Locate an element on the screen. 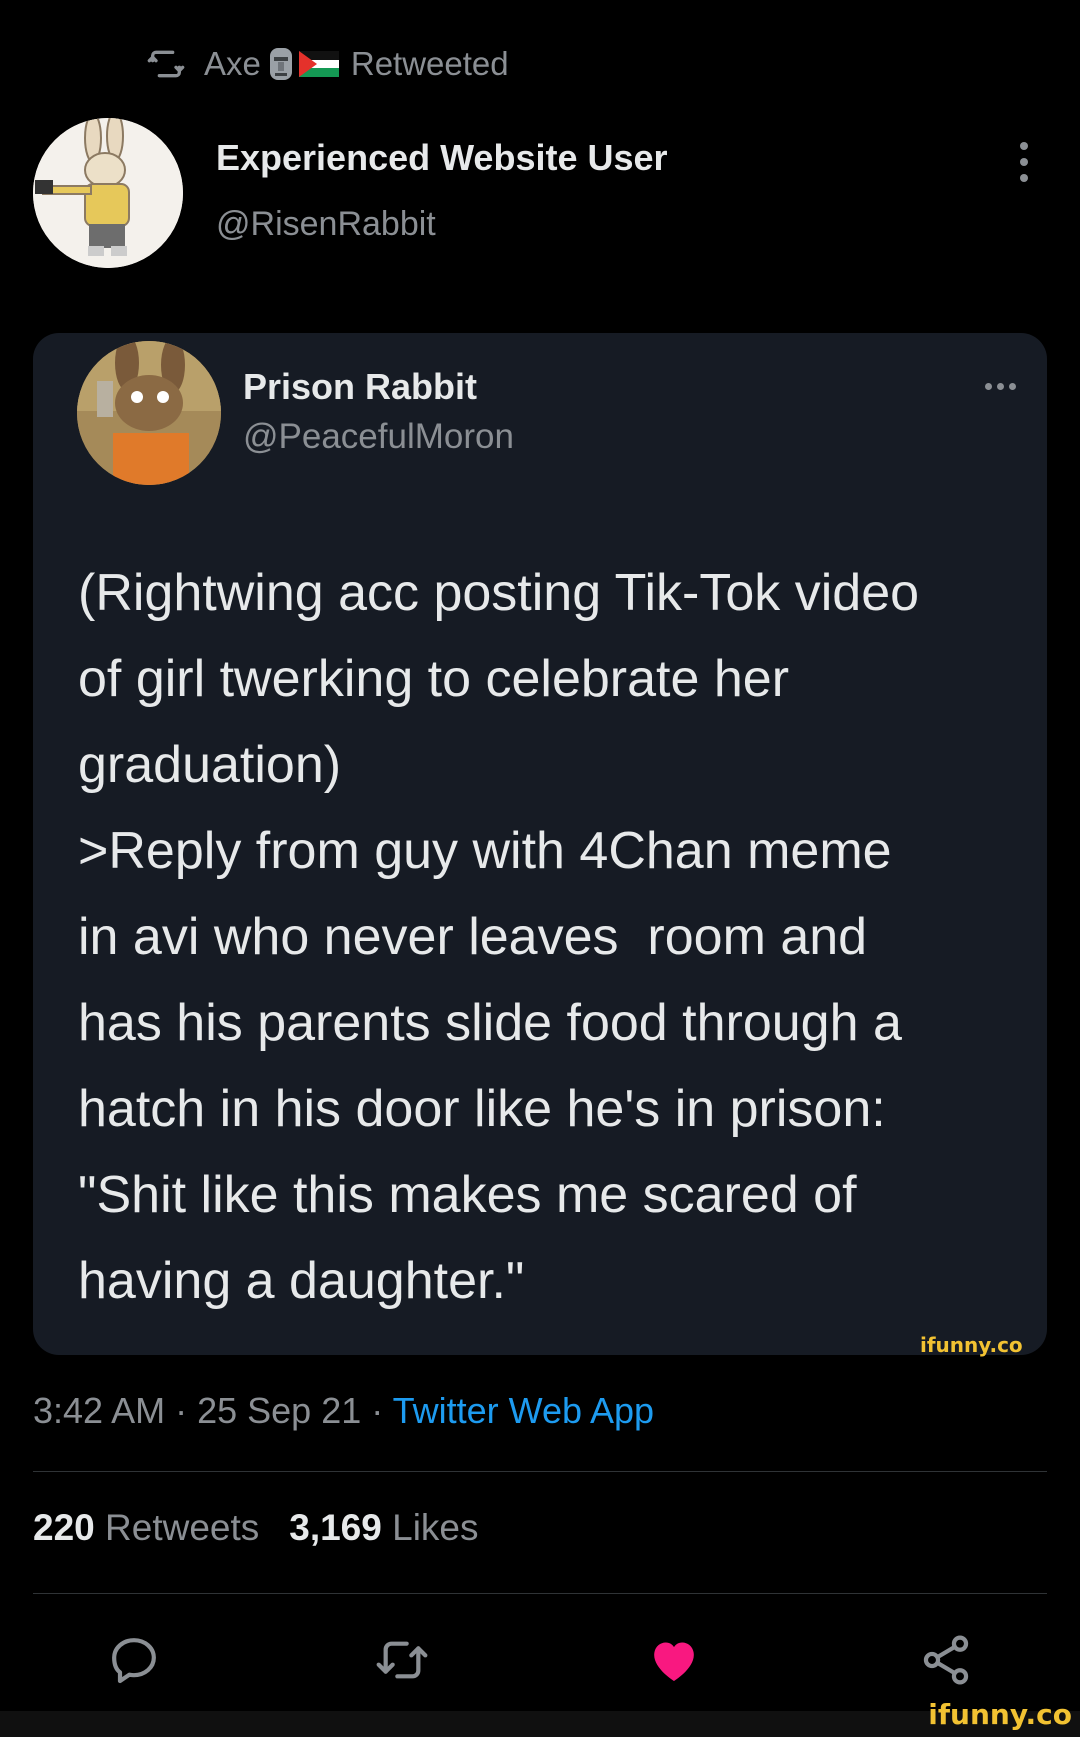 The width and height of the screenshot is (1080, 1737). more-icon is located at coordinates (1000, 386).